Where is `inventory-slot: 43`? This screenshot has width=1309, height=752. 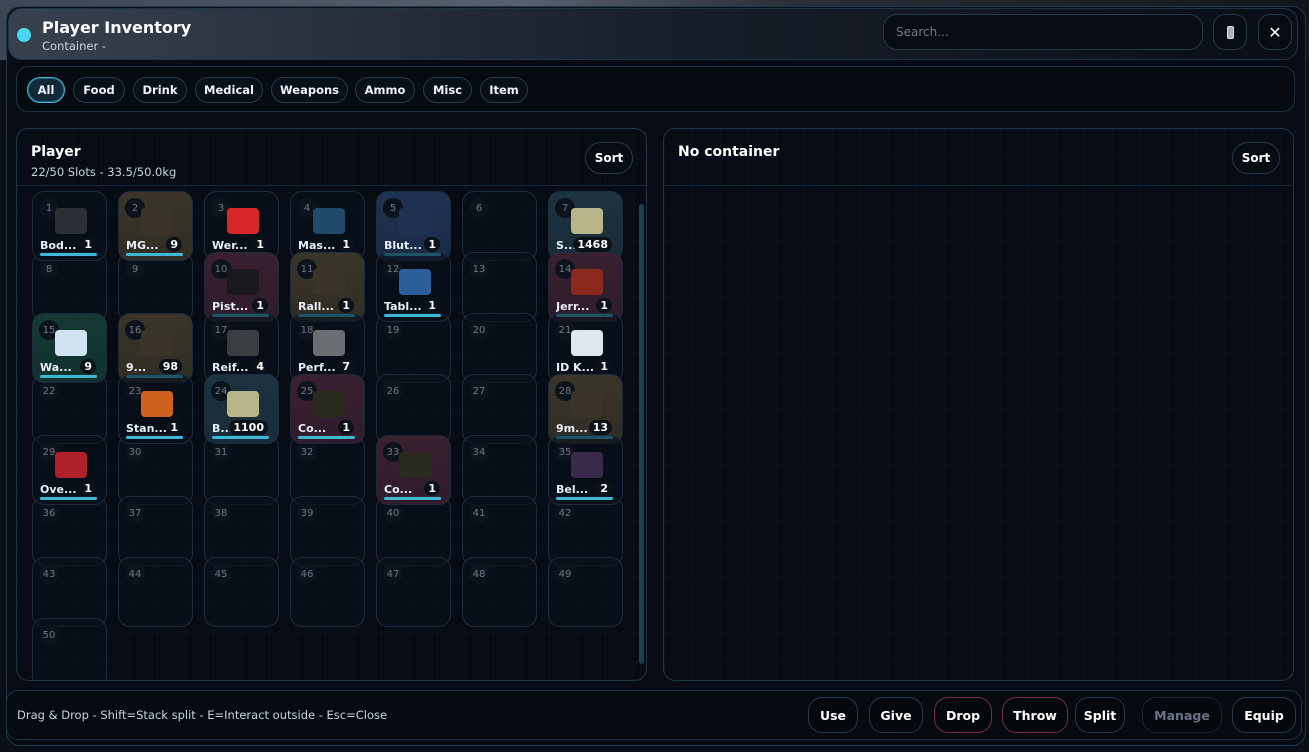
inventory-slot: 43 is located at coordinates (69, 592).